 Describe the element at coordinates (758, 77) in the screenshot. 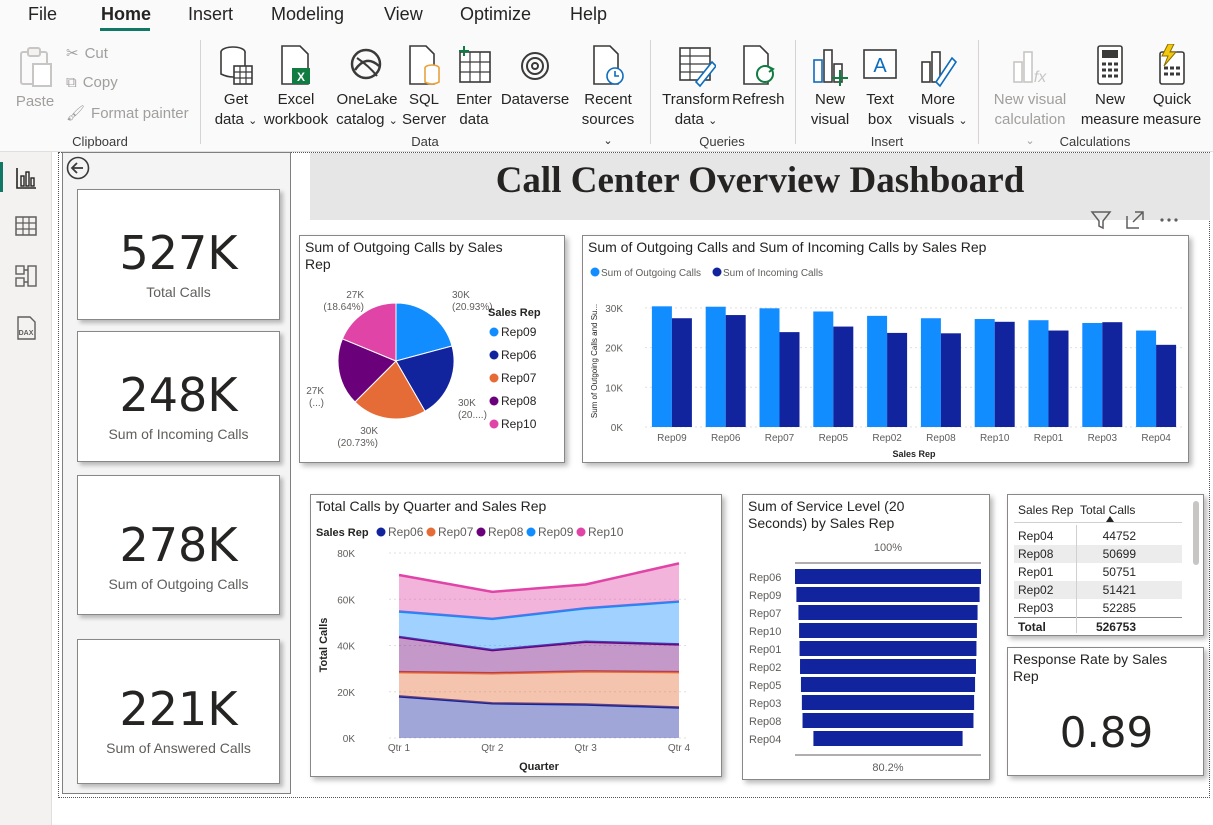

I see `refresh-button: Refresh` at that location.